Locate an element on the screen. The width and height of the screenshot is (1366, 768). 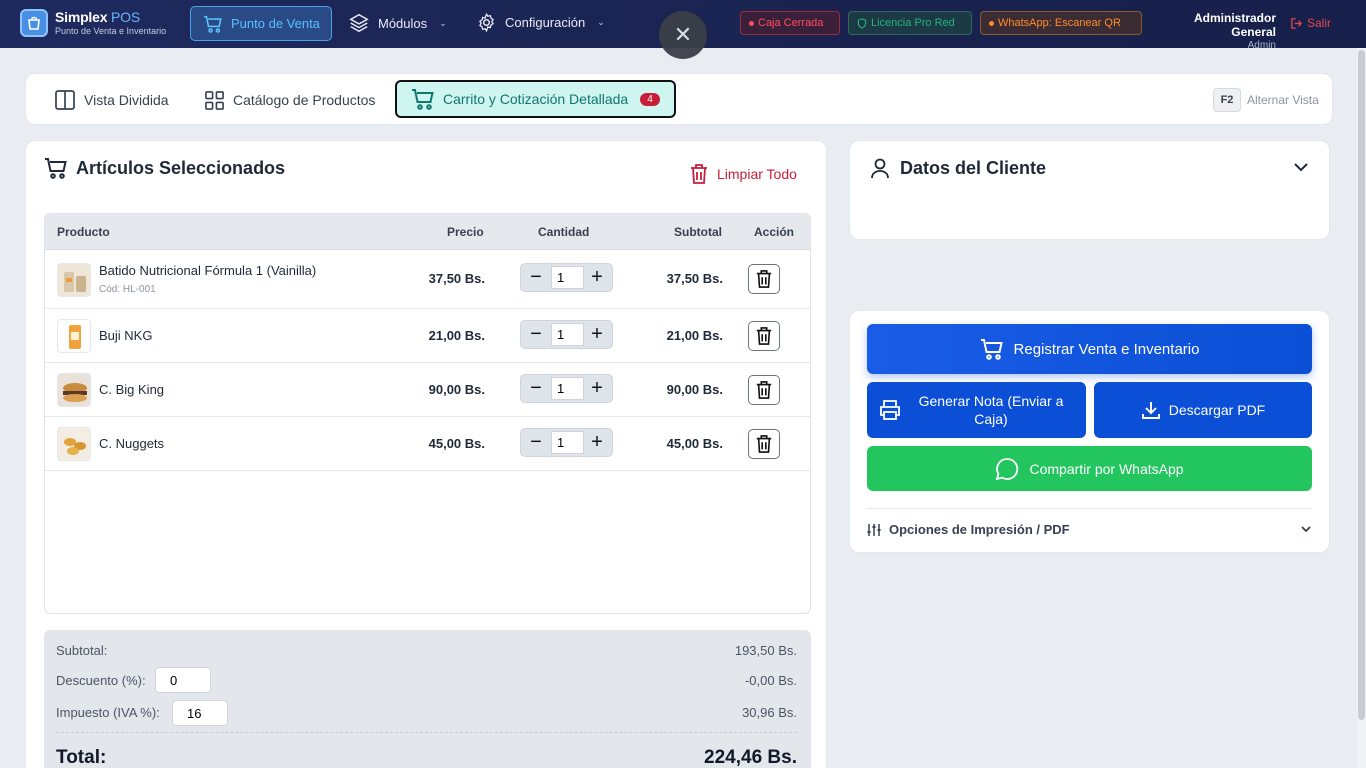
close-button: ✕ is located at coordinates (683, 35).